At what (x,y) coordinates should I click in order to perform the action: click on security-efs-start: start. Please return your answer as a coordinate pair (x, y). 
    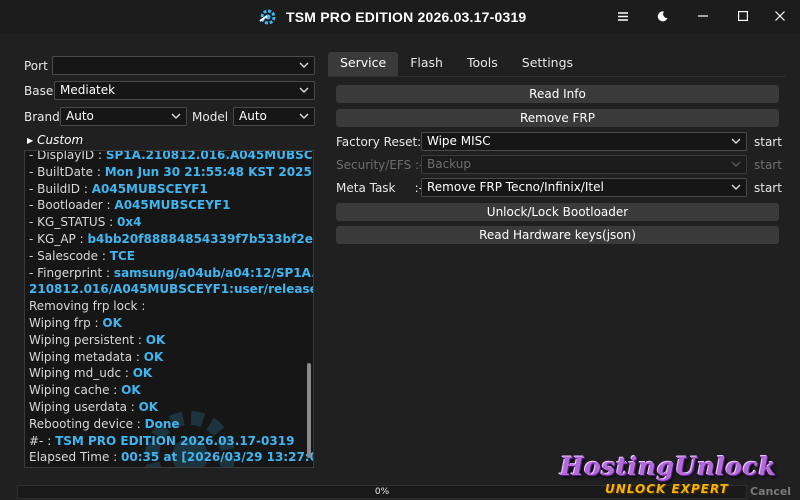
    Looking at the image, I should click on (768, 165).